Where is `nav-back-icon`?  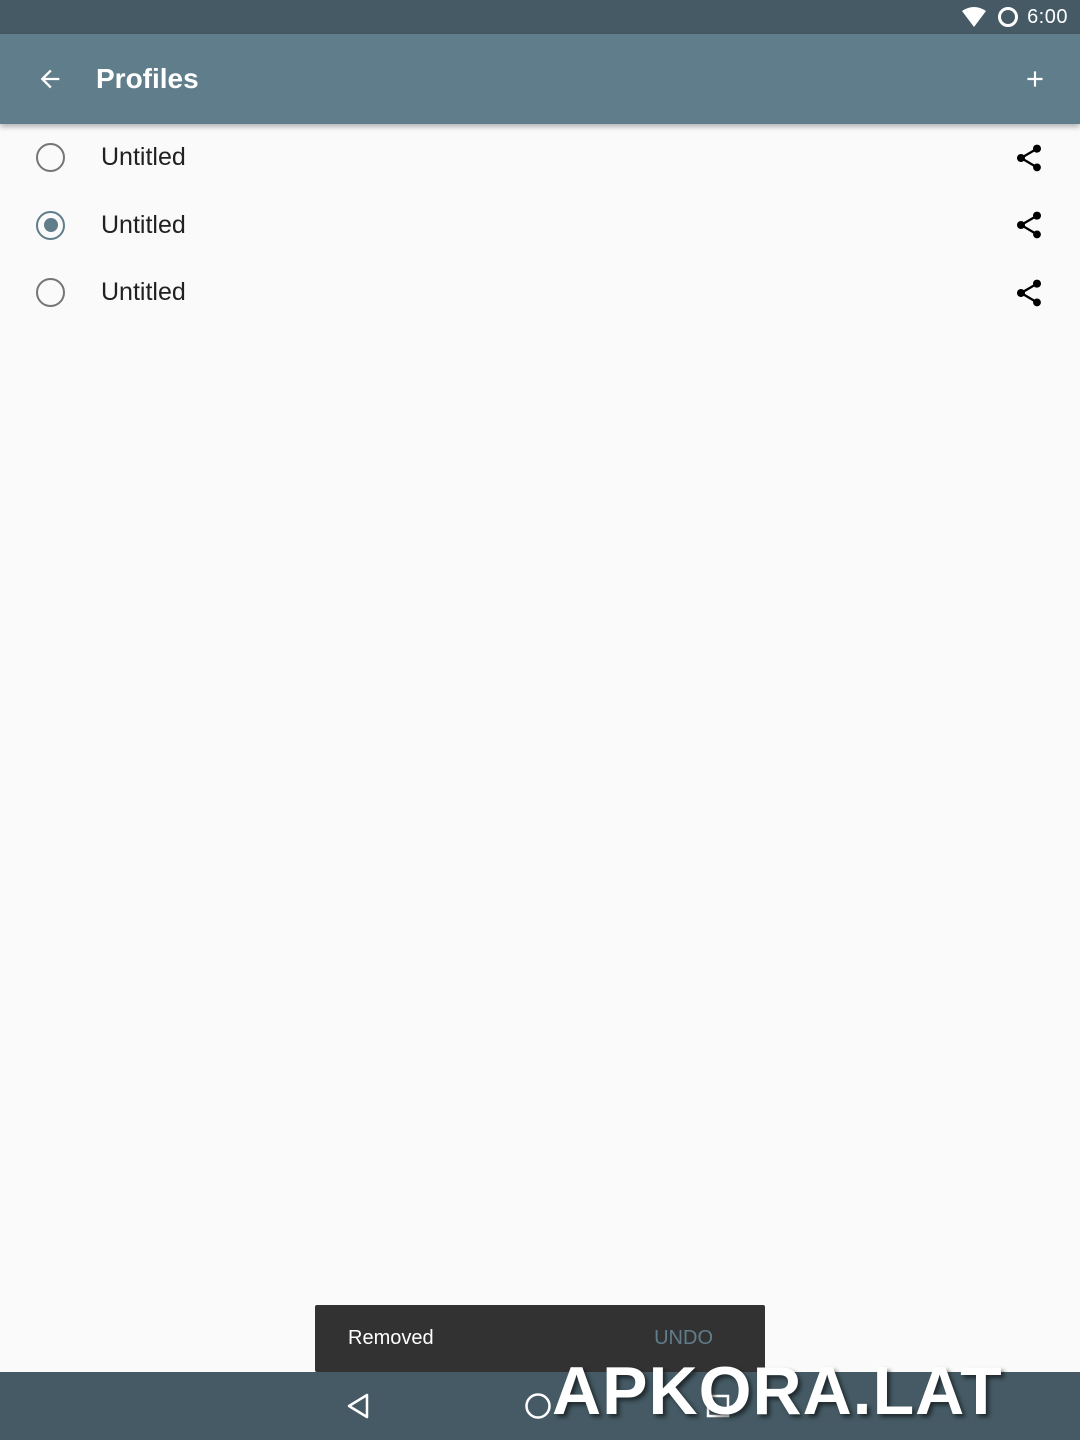
nav-back-icon is located at coordinates (358, 1406).